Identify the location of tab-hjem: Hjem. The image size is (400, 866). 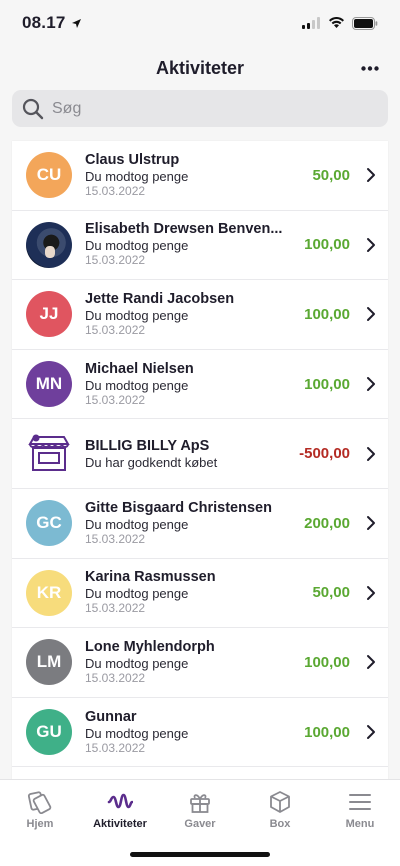
(40, 823).